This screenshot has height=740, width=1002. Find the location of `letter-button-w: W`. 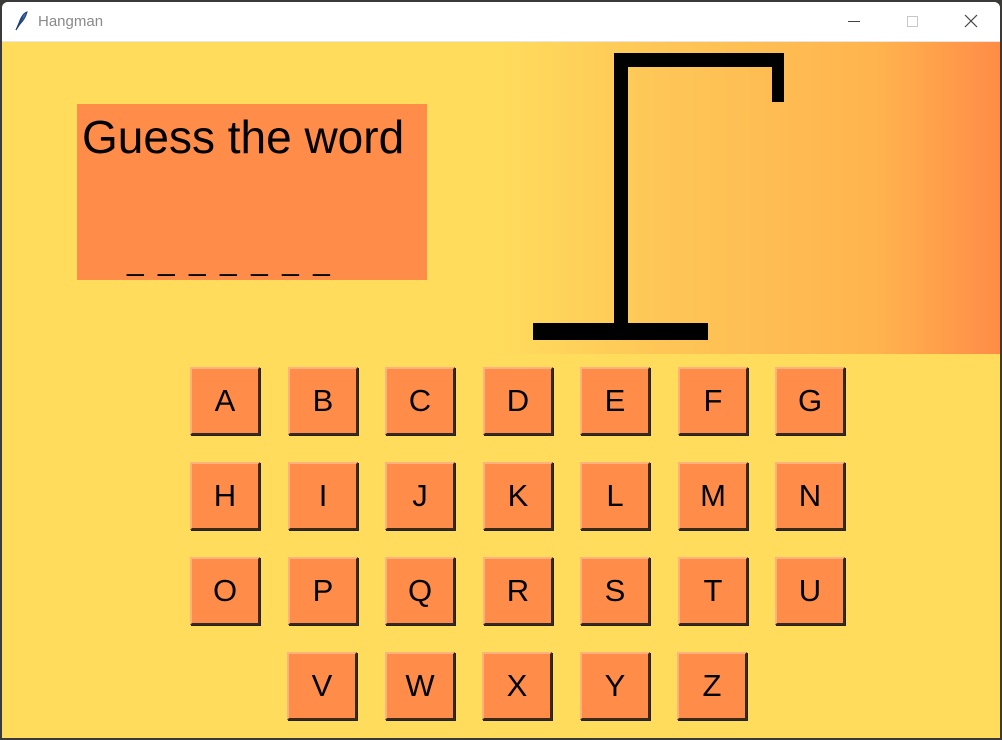

letter-button-w: W is located at coordinates (420, 686).